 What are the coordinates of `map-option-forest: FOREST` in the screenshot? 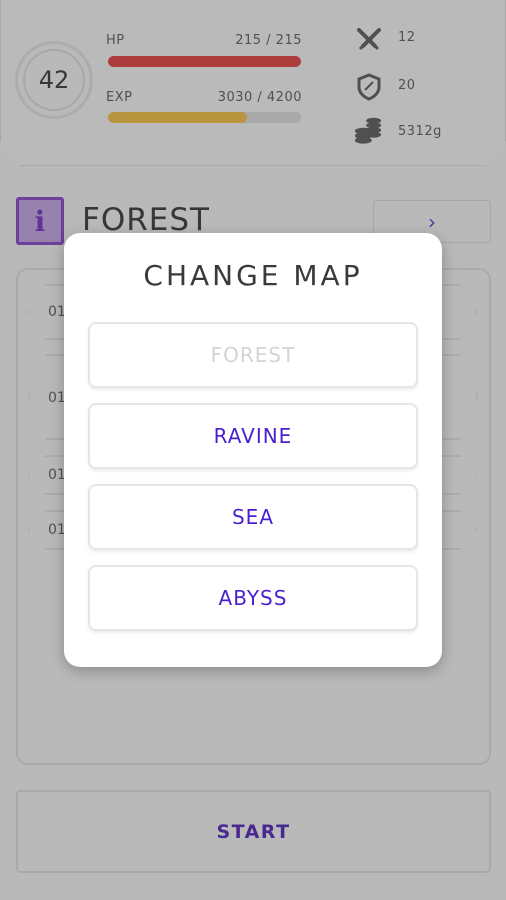 It's located at (253, 355).